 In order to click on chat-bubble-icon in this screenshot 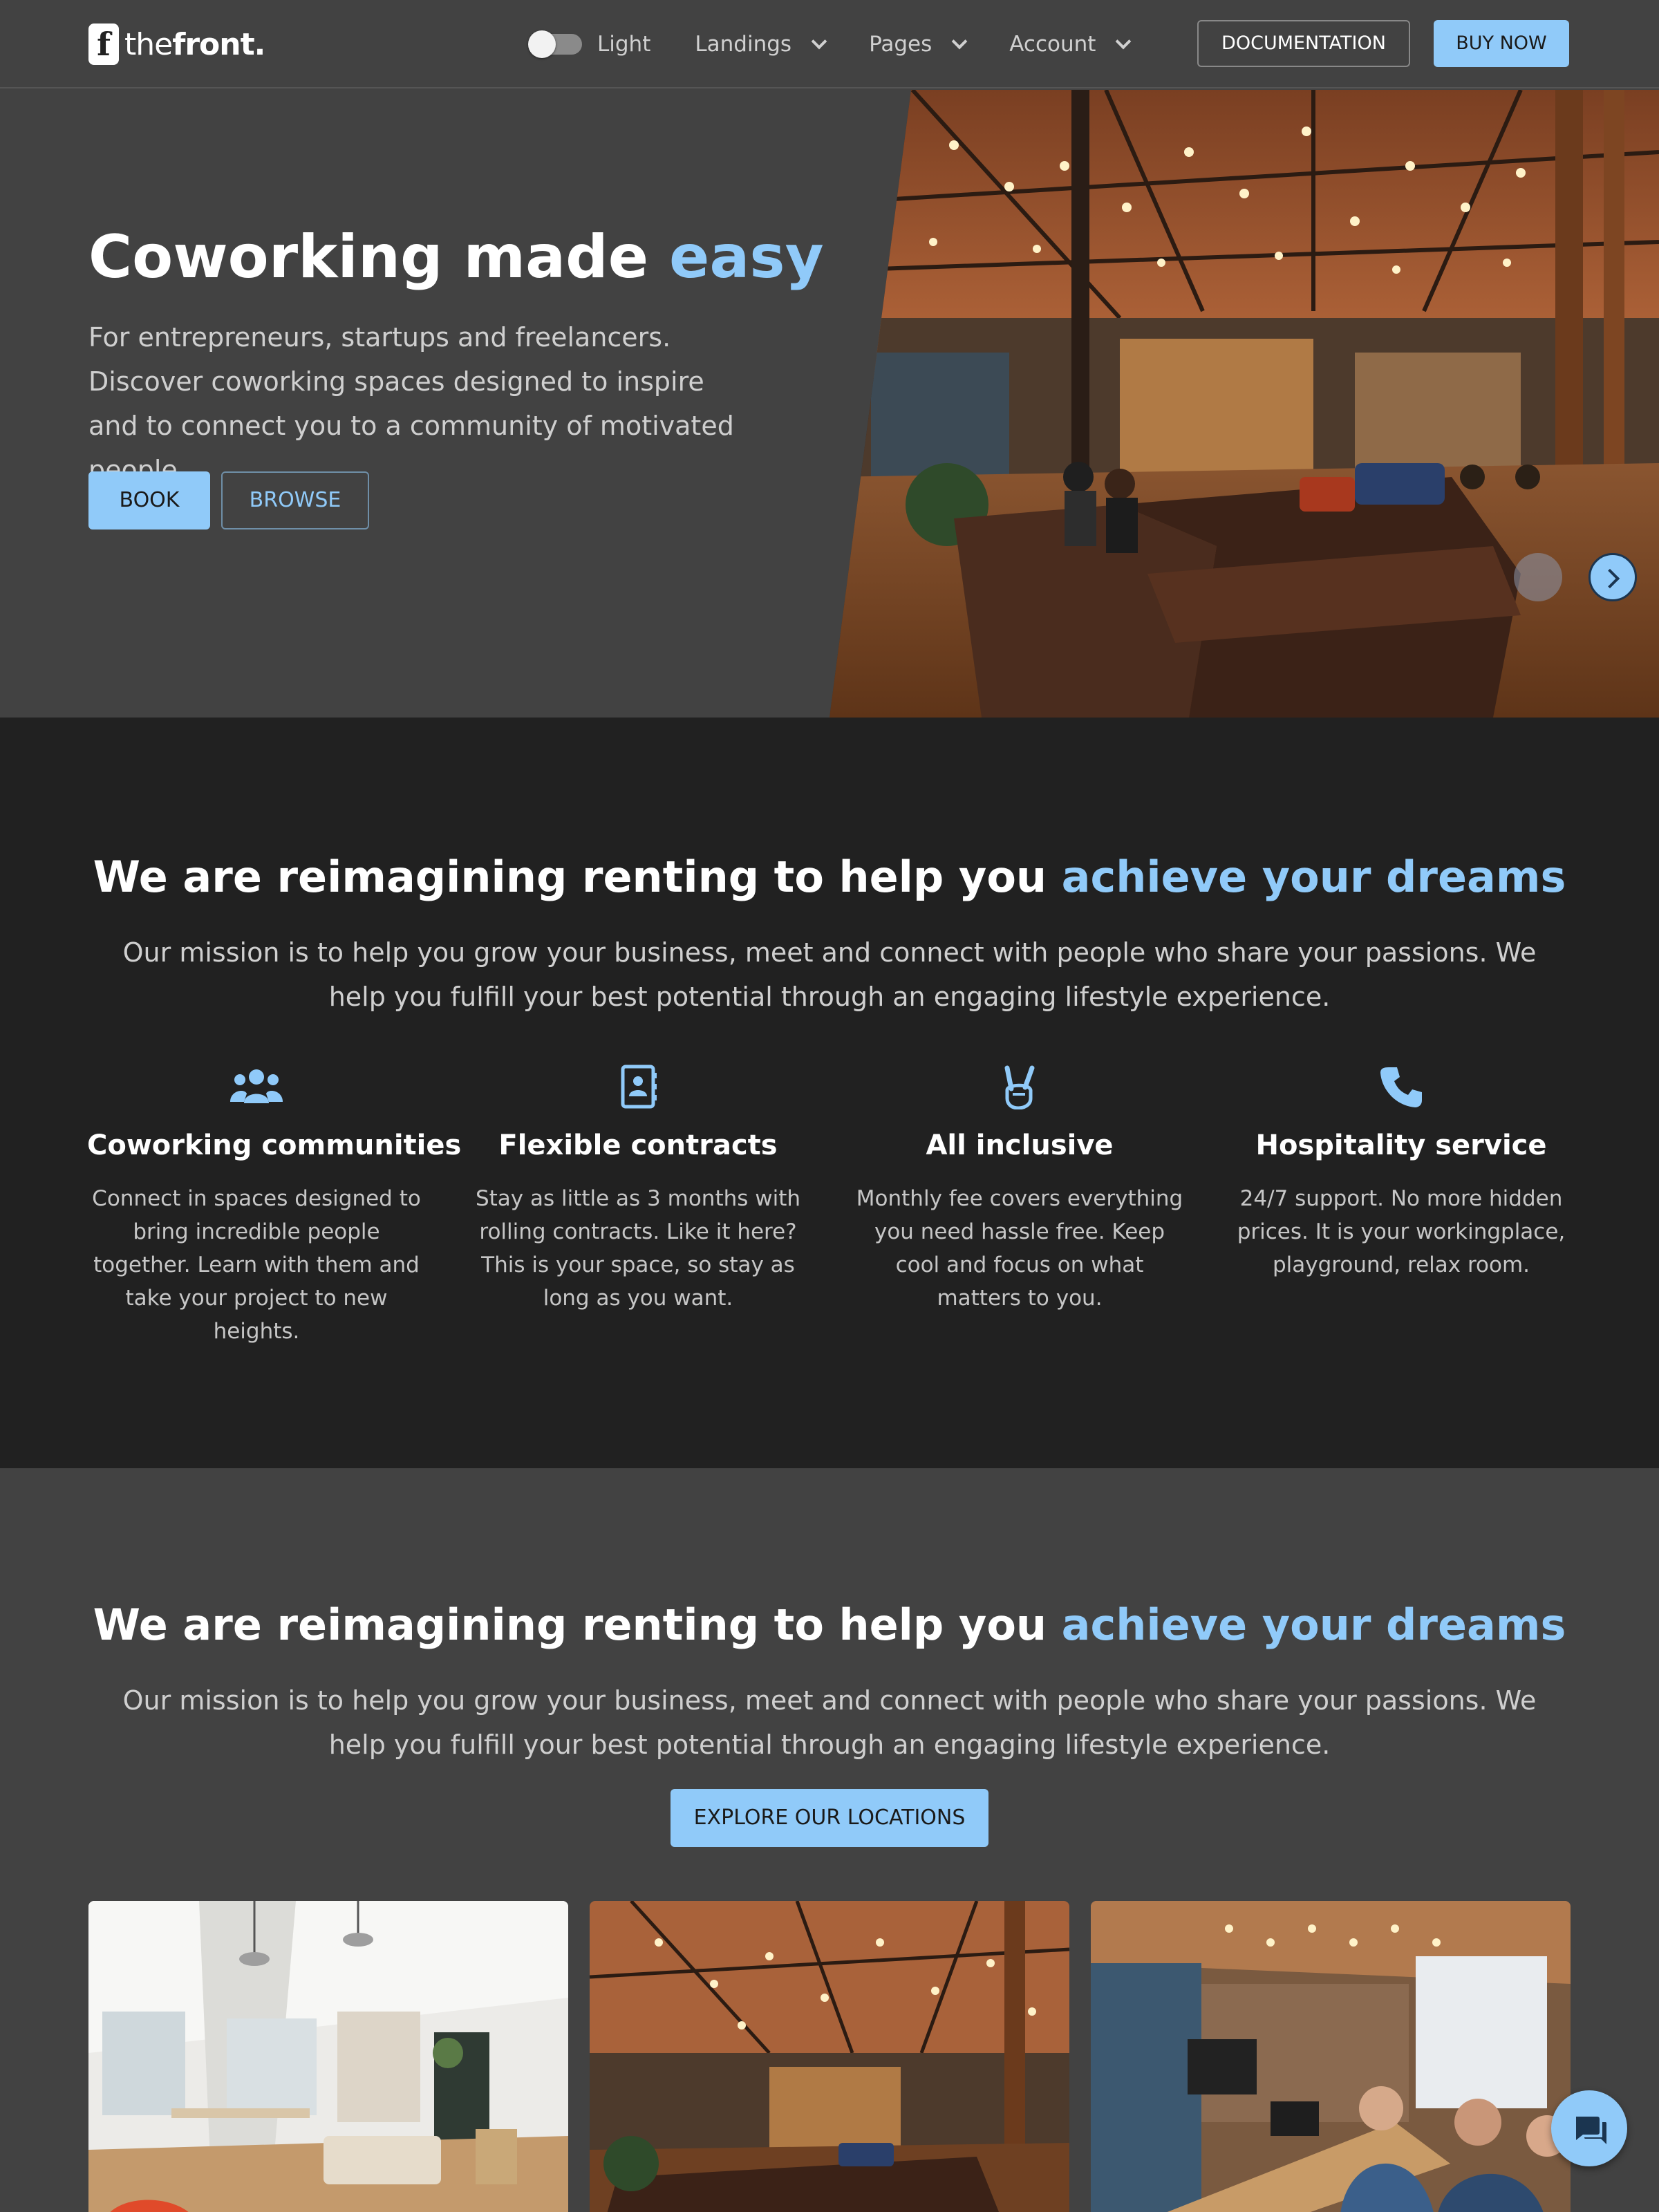, I will do `click(1591, 2130)`.